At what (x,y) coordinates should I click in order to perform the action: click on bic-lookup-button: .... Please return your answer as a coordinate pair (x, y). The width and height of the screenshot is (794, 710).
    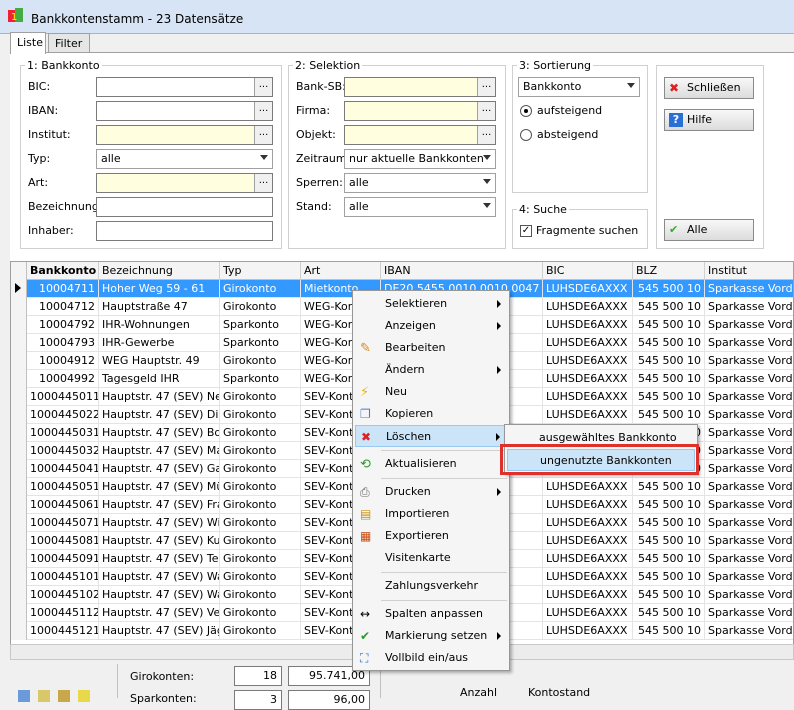
    Looking at the image, I should click on (263, 87).